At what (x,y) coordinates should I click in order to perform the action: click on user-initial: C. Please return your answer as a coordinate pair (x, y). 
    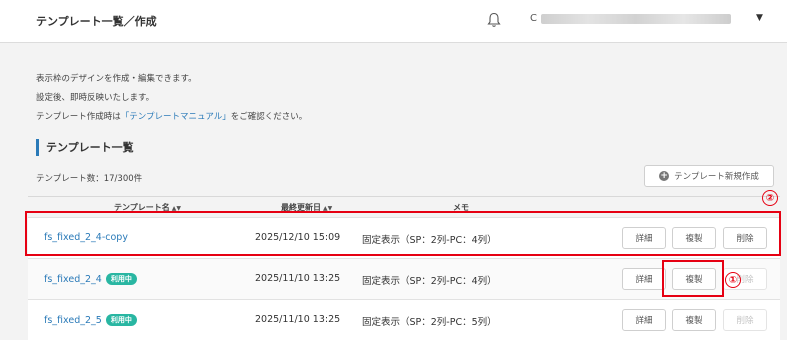
    Looking at the image, I should click on (533, 18).